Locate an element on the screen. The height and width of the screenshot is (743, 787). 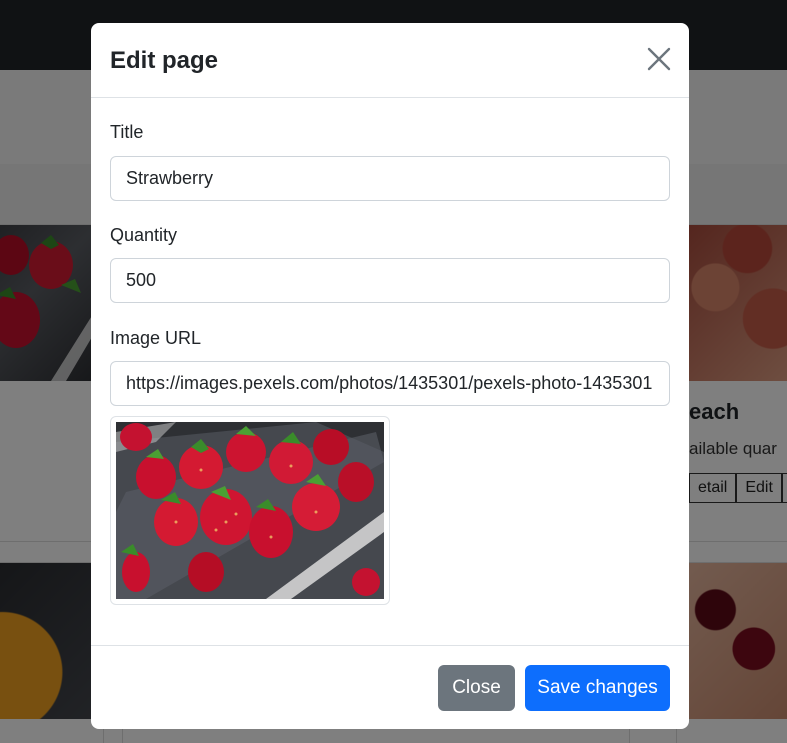
strawberry-image is located at coordinates (250, 510).